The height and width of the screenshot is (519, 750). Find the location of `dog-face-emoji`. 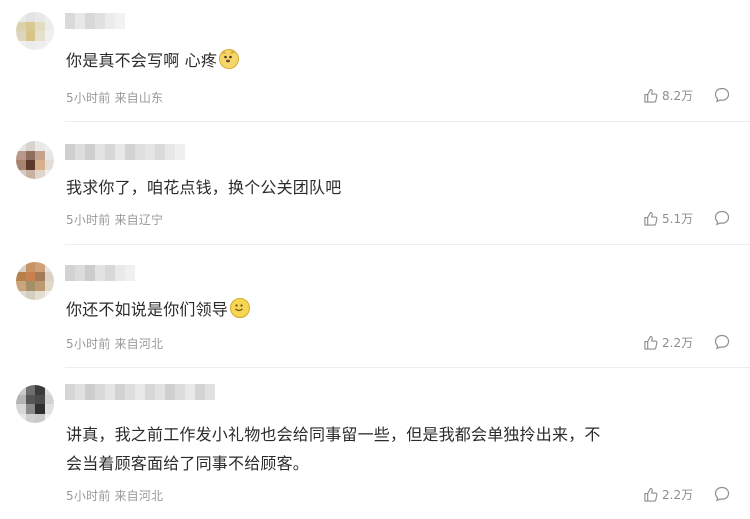

dog-face-emoji is located at coordinates (229, 59).